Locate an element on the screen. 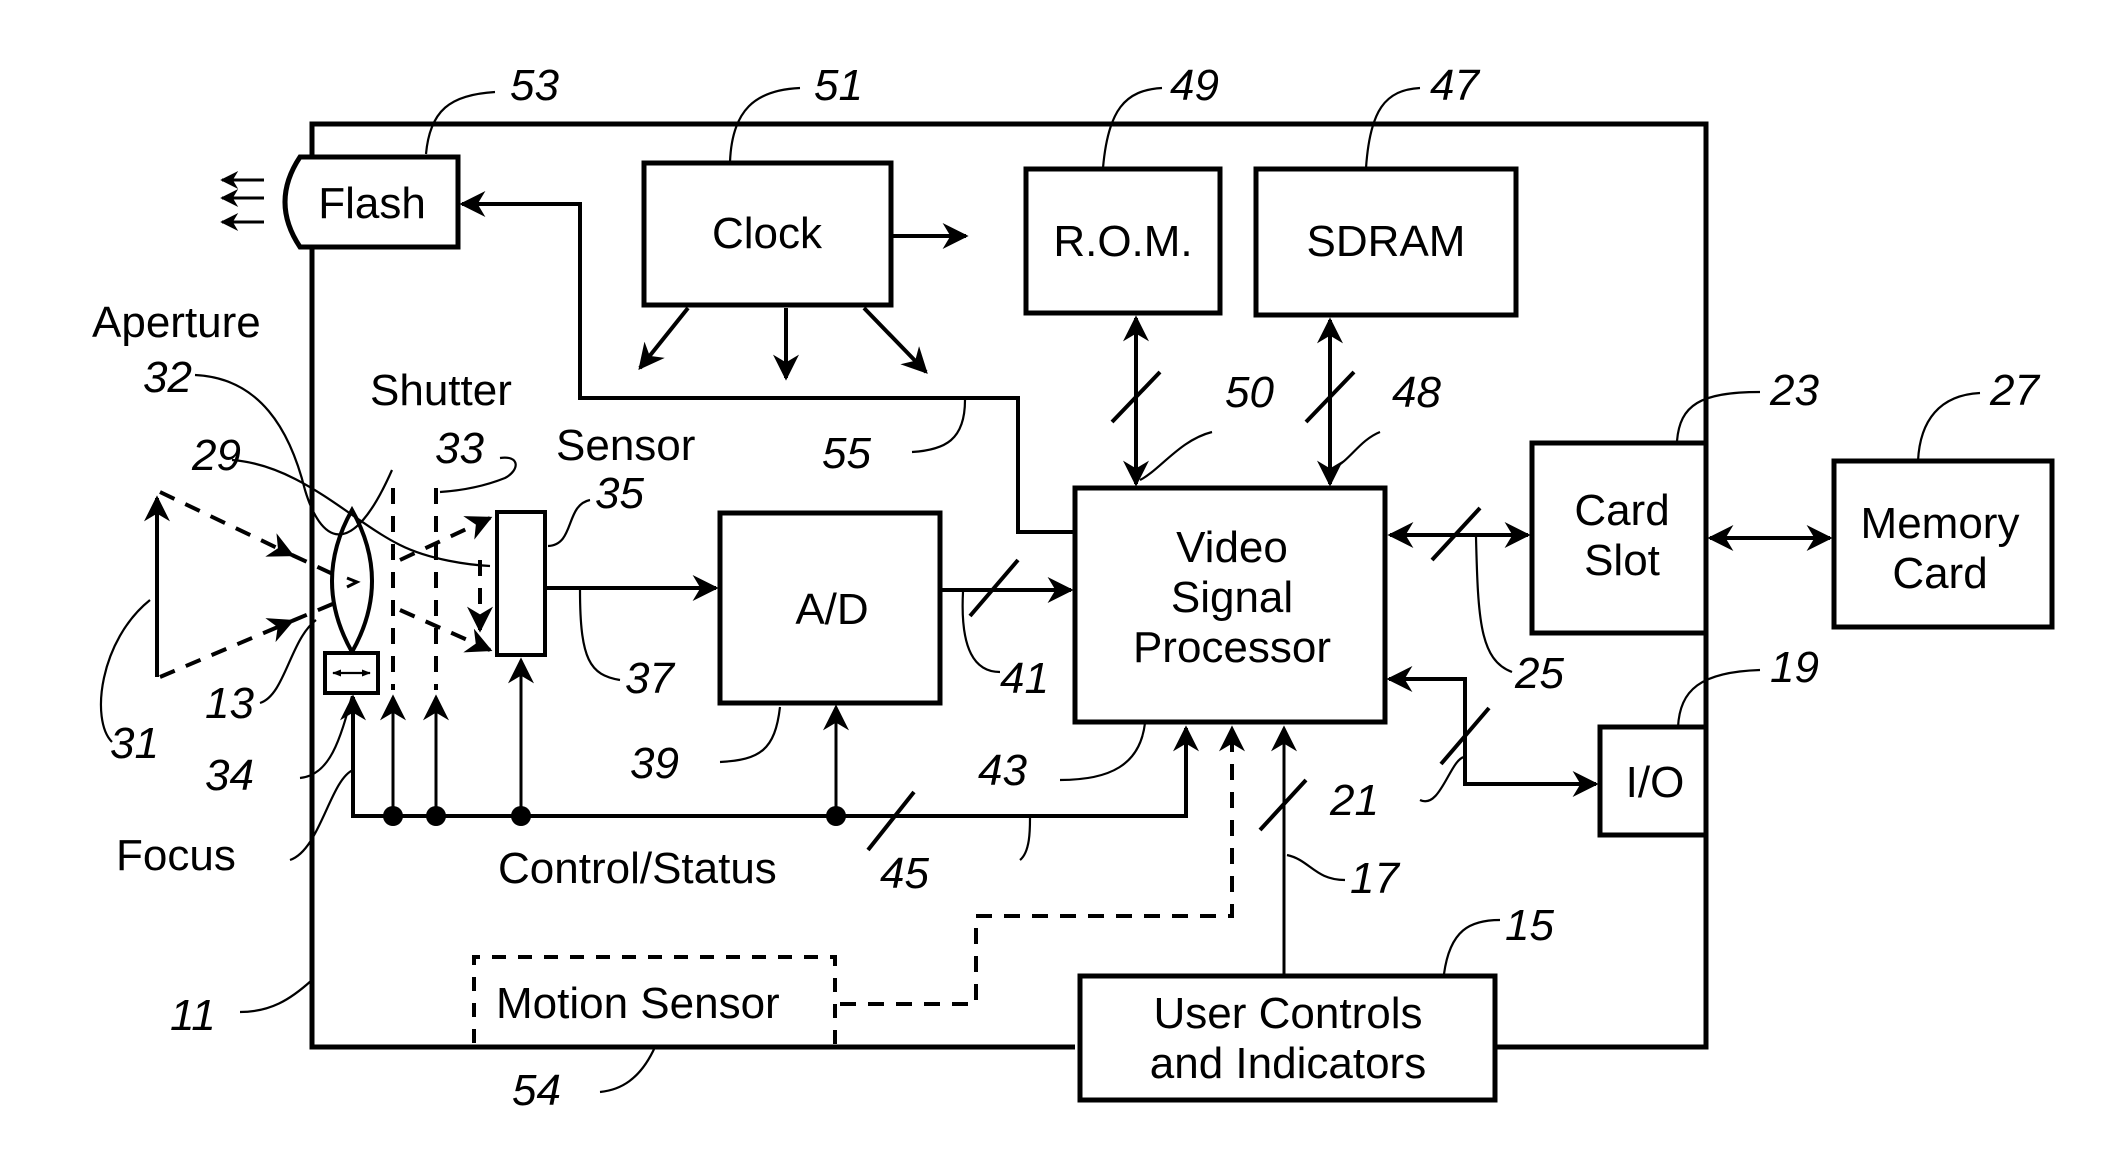 Image resolution: width=2125 pixels, height=1161 pixels. vsp-label-line2: Signal is located at coordinates (1232, 597).